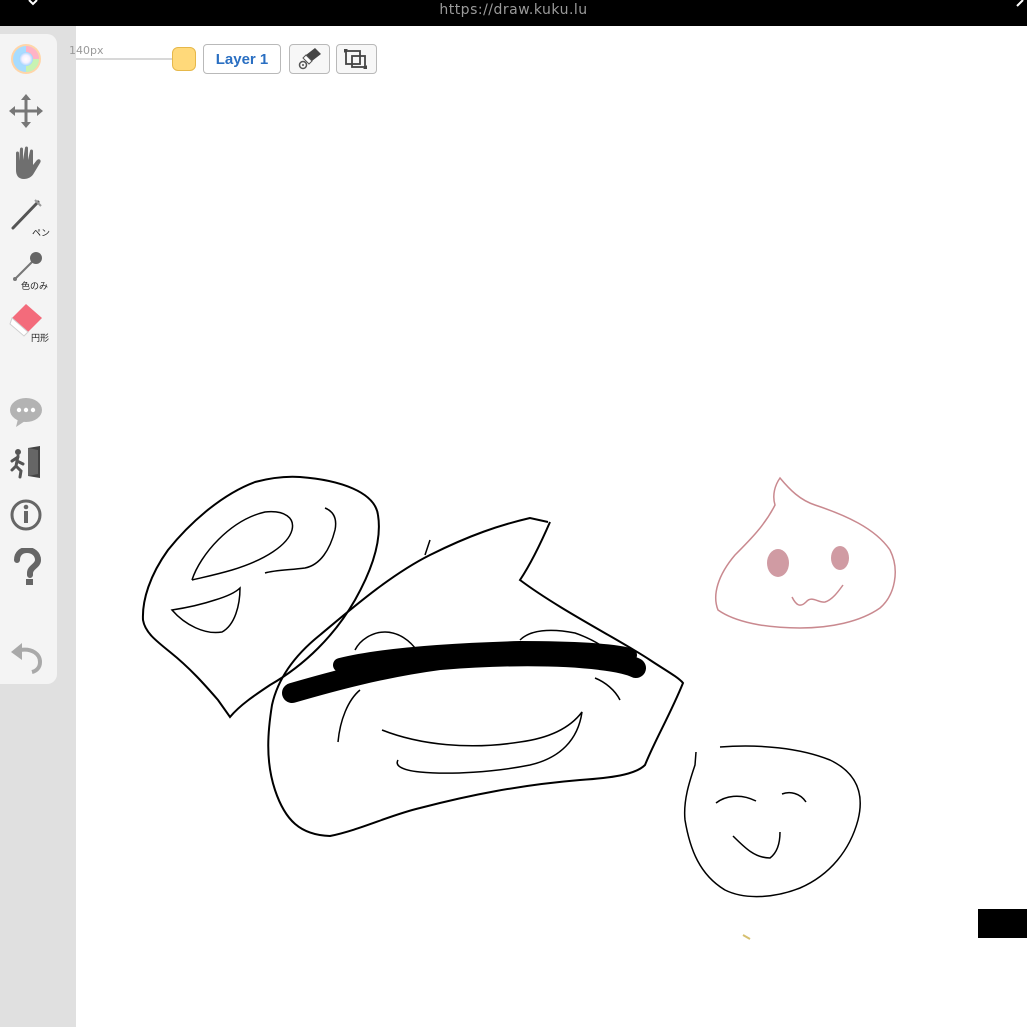 The width and height of the screenshot is (1027, 1027). I want to click on url-text: https://draw.kuku.lu, so click(513, 10).